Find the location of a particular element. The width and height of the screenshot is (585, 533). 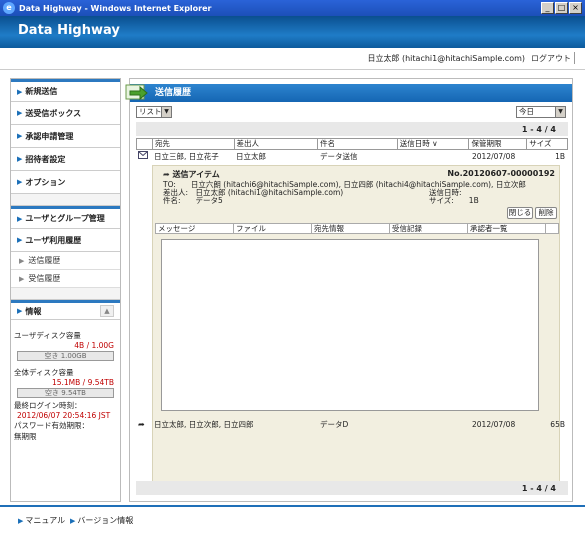

row-size: 1B is located at coordinates (560, 156).